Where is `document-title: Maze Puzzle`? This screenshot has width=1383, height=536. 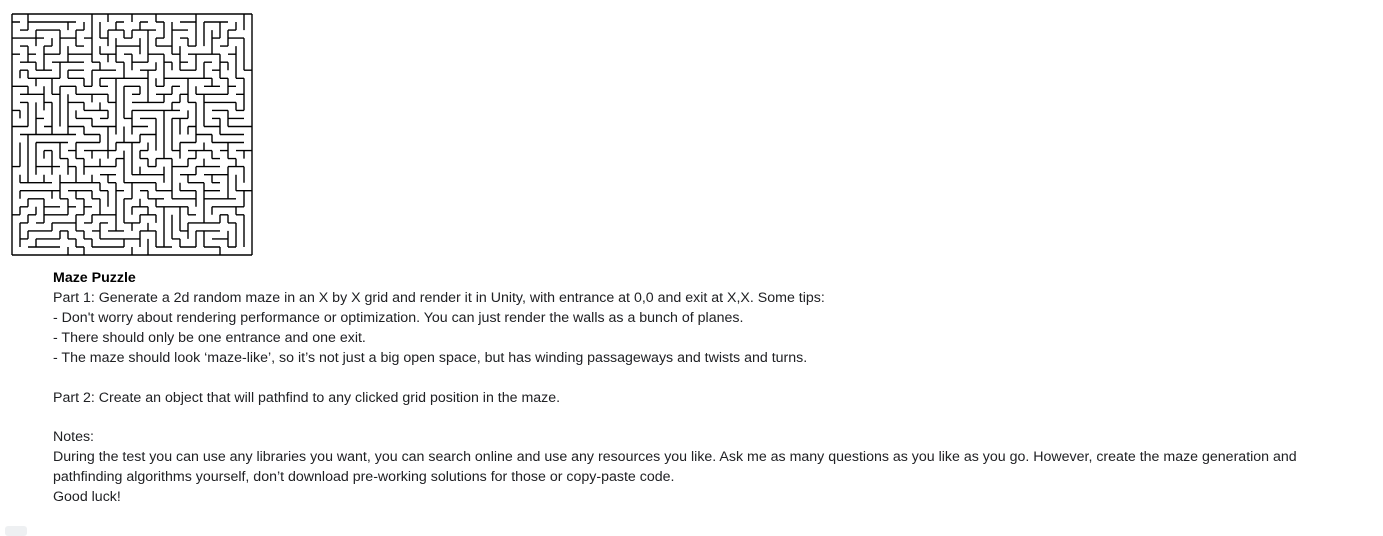 document-title: Maze Puzzle is located at coordinates (94, 278).